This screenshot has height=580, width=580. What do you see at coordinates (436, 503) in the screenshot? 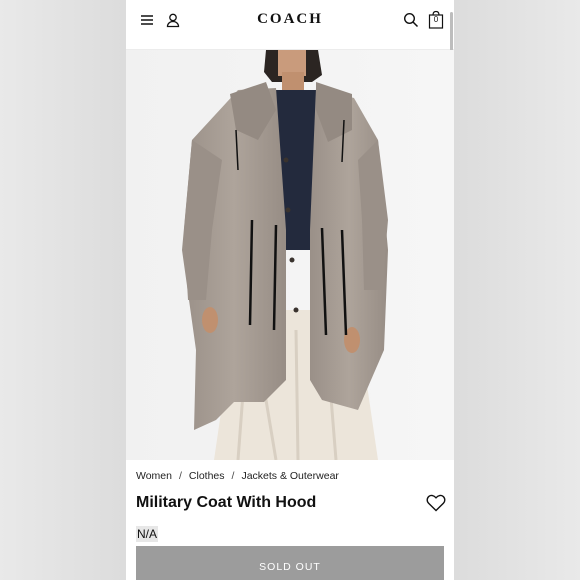
I see `heart-outline-icon` at bounding box center [436, 503].